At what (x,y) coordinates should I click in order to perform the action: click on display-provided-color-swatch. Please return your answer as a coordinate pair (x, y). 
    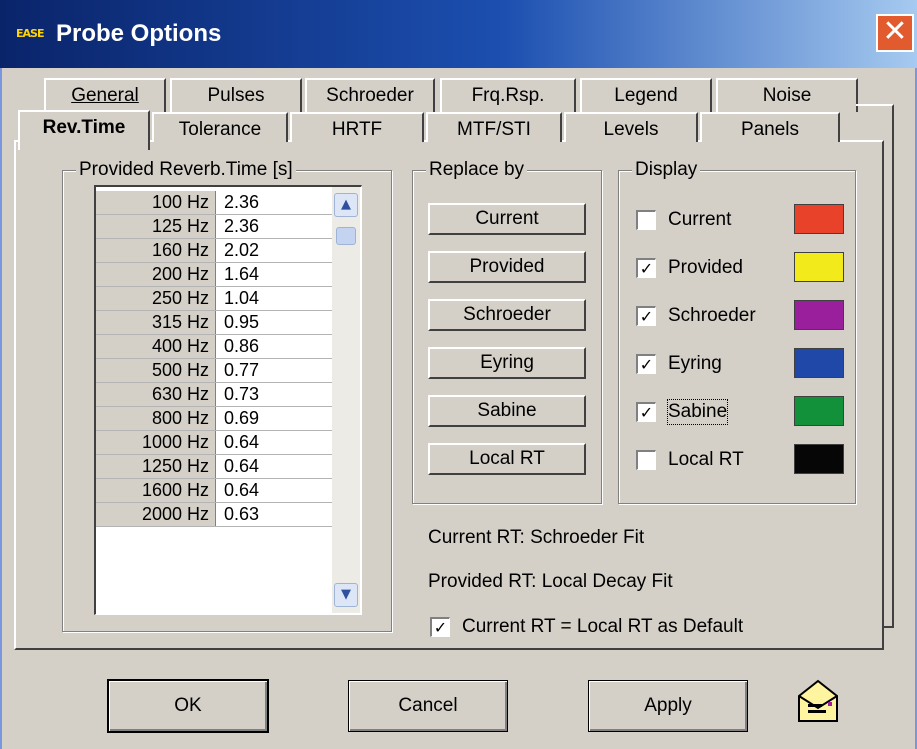
    Looking at the image, I should click on (819, 267).